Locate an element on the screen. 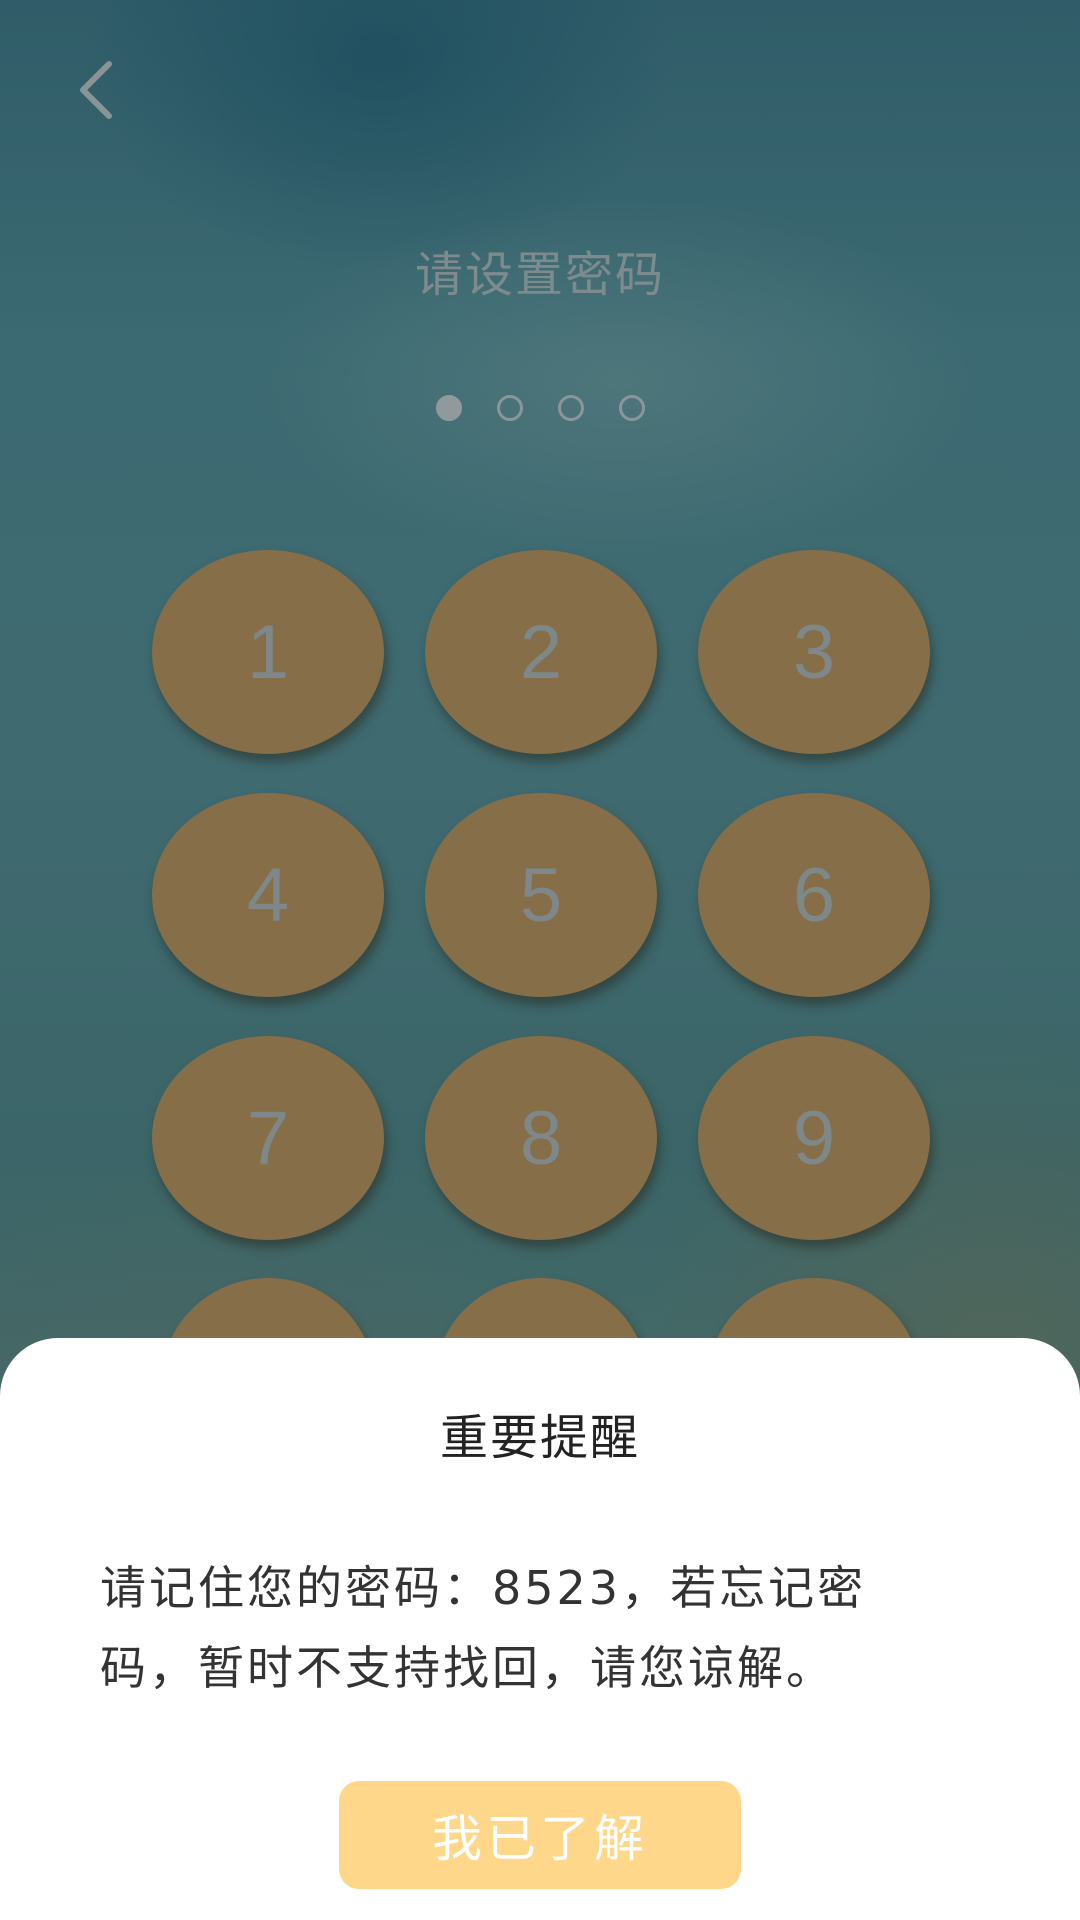  key-7: 7 is located at coordinates (268, 1138).